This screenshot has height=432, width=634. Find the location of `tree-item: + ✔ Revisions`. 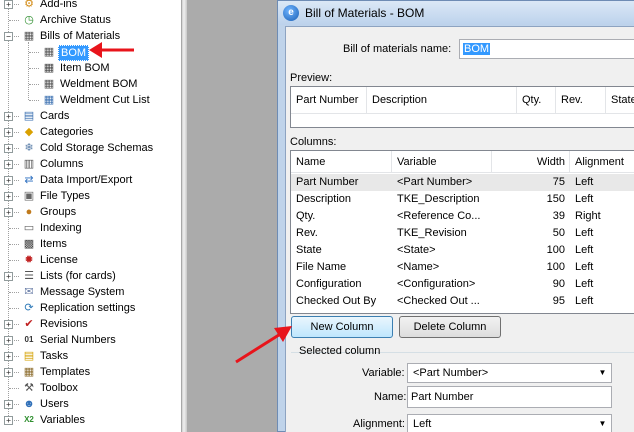

tree-item: + ✔ Revisions is located at coordinates (90, 324).